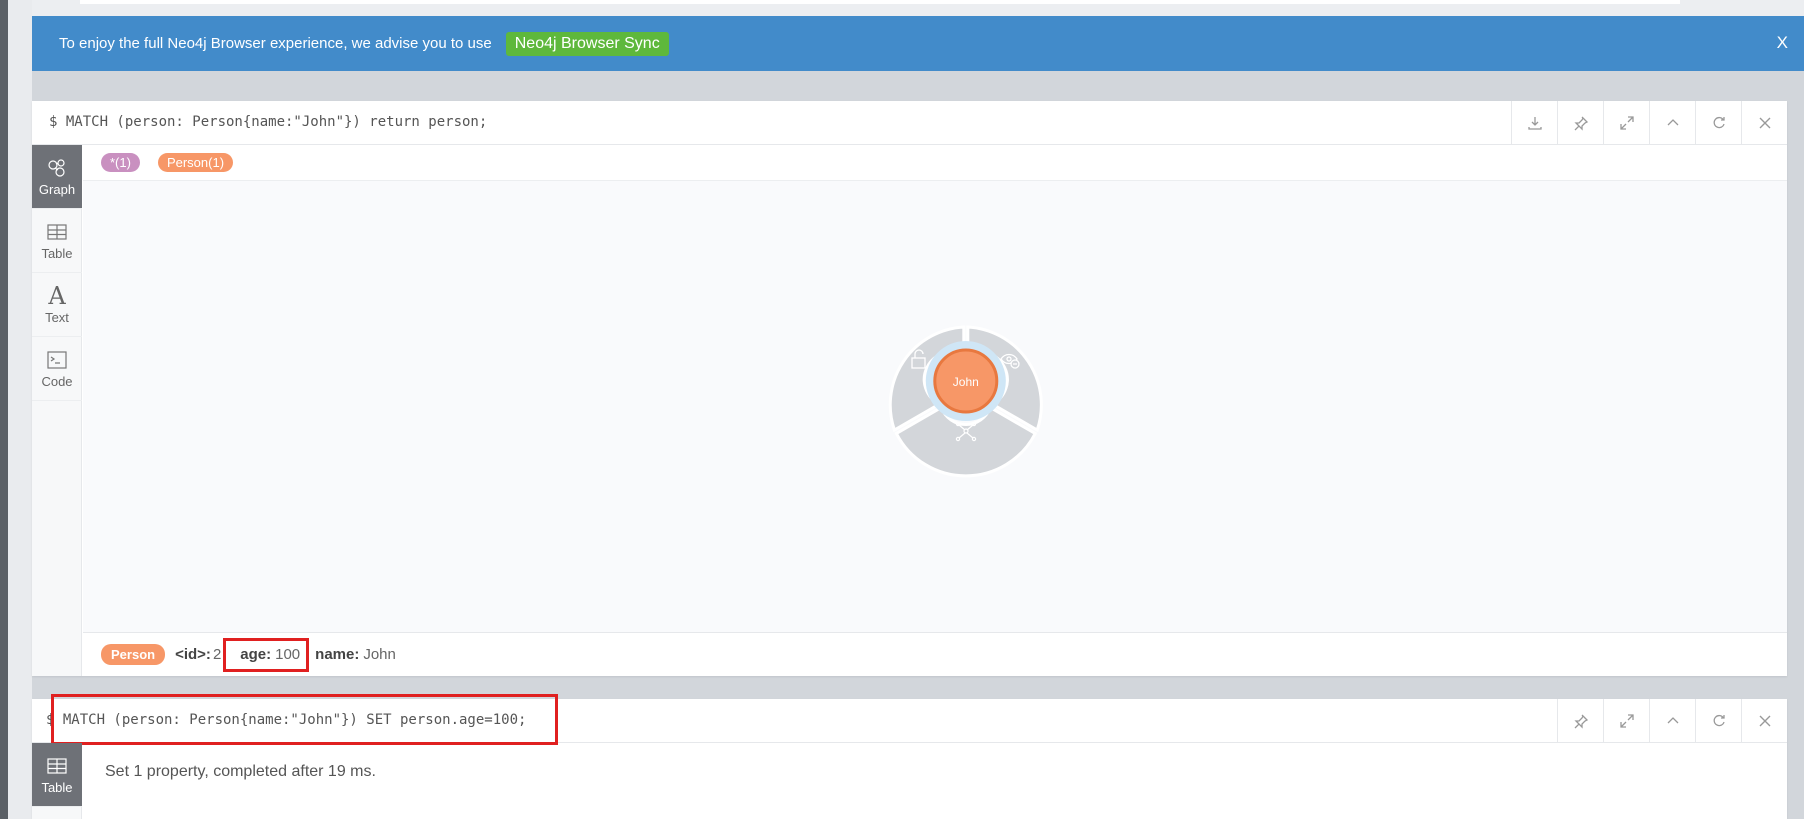 The height and width of the screenshot is (819, 1804). What do you see at coordinates (379, 654) in the screenshot?
I see `prop-name-value: John` at bounding box center [379, 654].